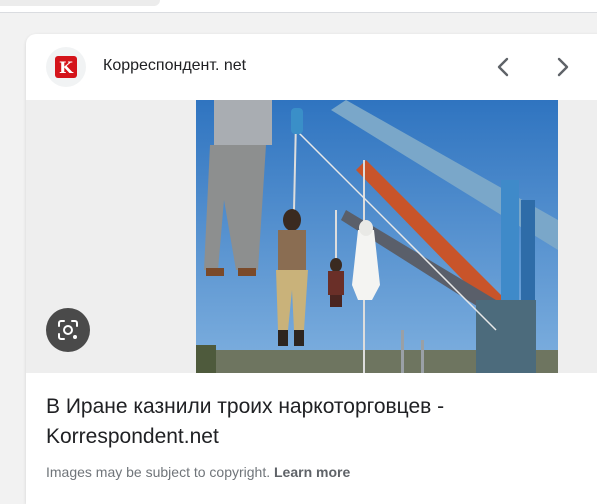  Describe the element at coordinates (174, 66) in the screenshot. I see `source-site-name: Корреспондент. net` at that location.